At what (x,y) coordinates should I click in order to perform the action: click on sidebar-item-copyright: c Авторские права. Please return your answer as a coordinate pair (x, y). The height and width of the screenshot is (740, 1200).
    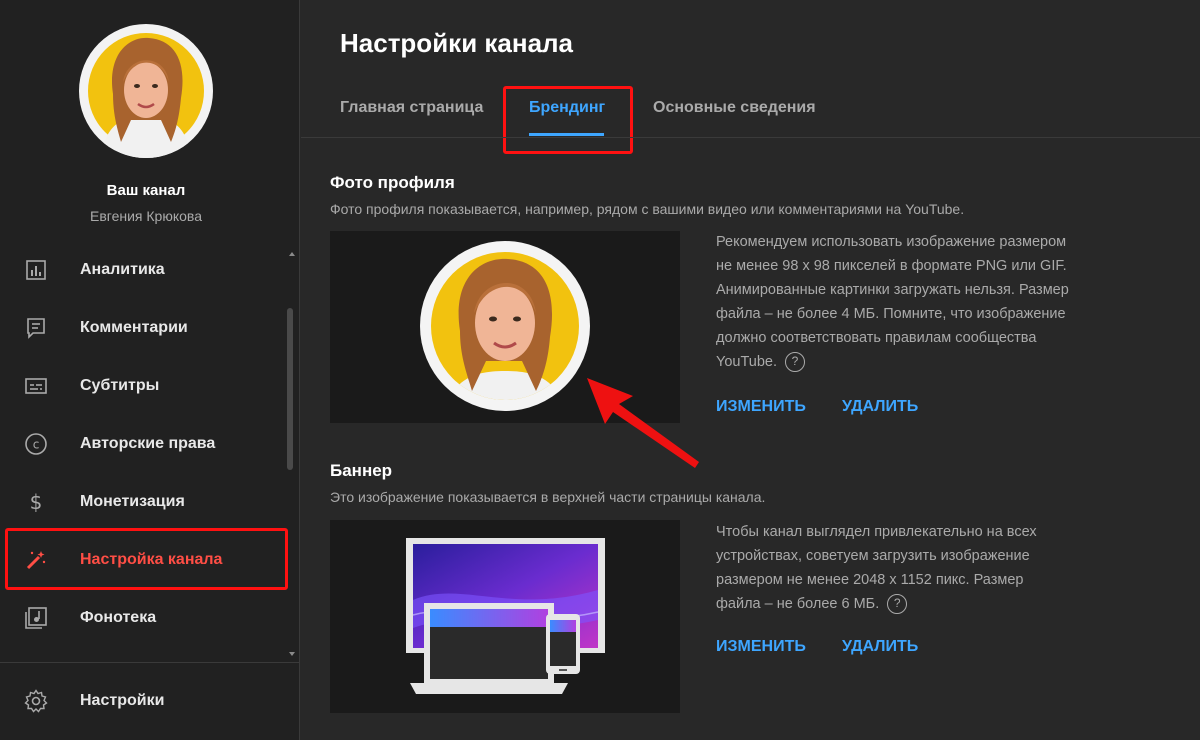
    Looking at the image, I should click on (145, 444).